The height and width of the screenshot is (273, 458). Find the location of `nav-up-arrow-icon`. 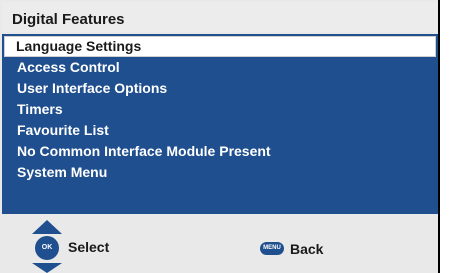

nav-up-arrow-icon is located at coordinates (47, 227).